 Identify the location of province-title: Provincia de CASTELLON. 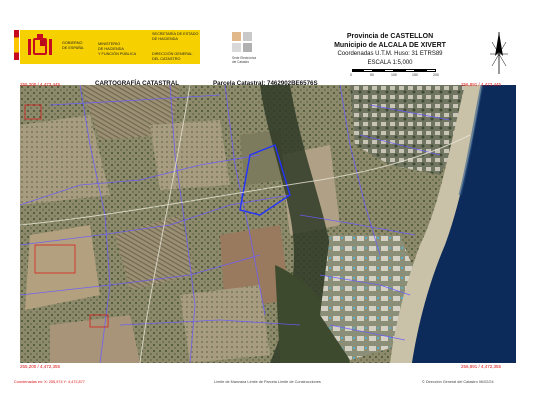
(390, 36).